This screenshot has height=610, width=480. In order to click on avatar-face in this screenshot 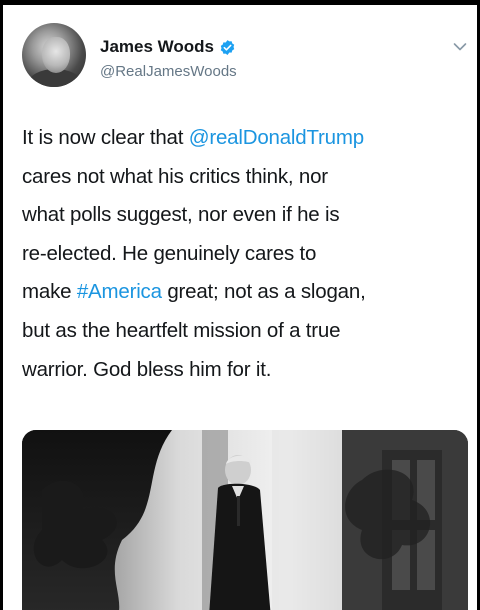, I will do `click(56, 55)`.